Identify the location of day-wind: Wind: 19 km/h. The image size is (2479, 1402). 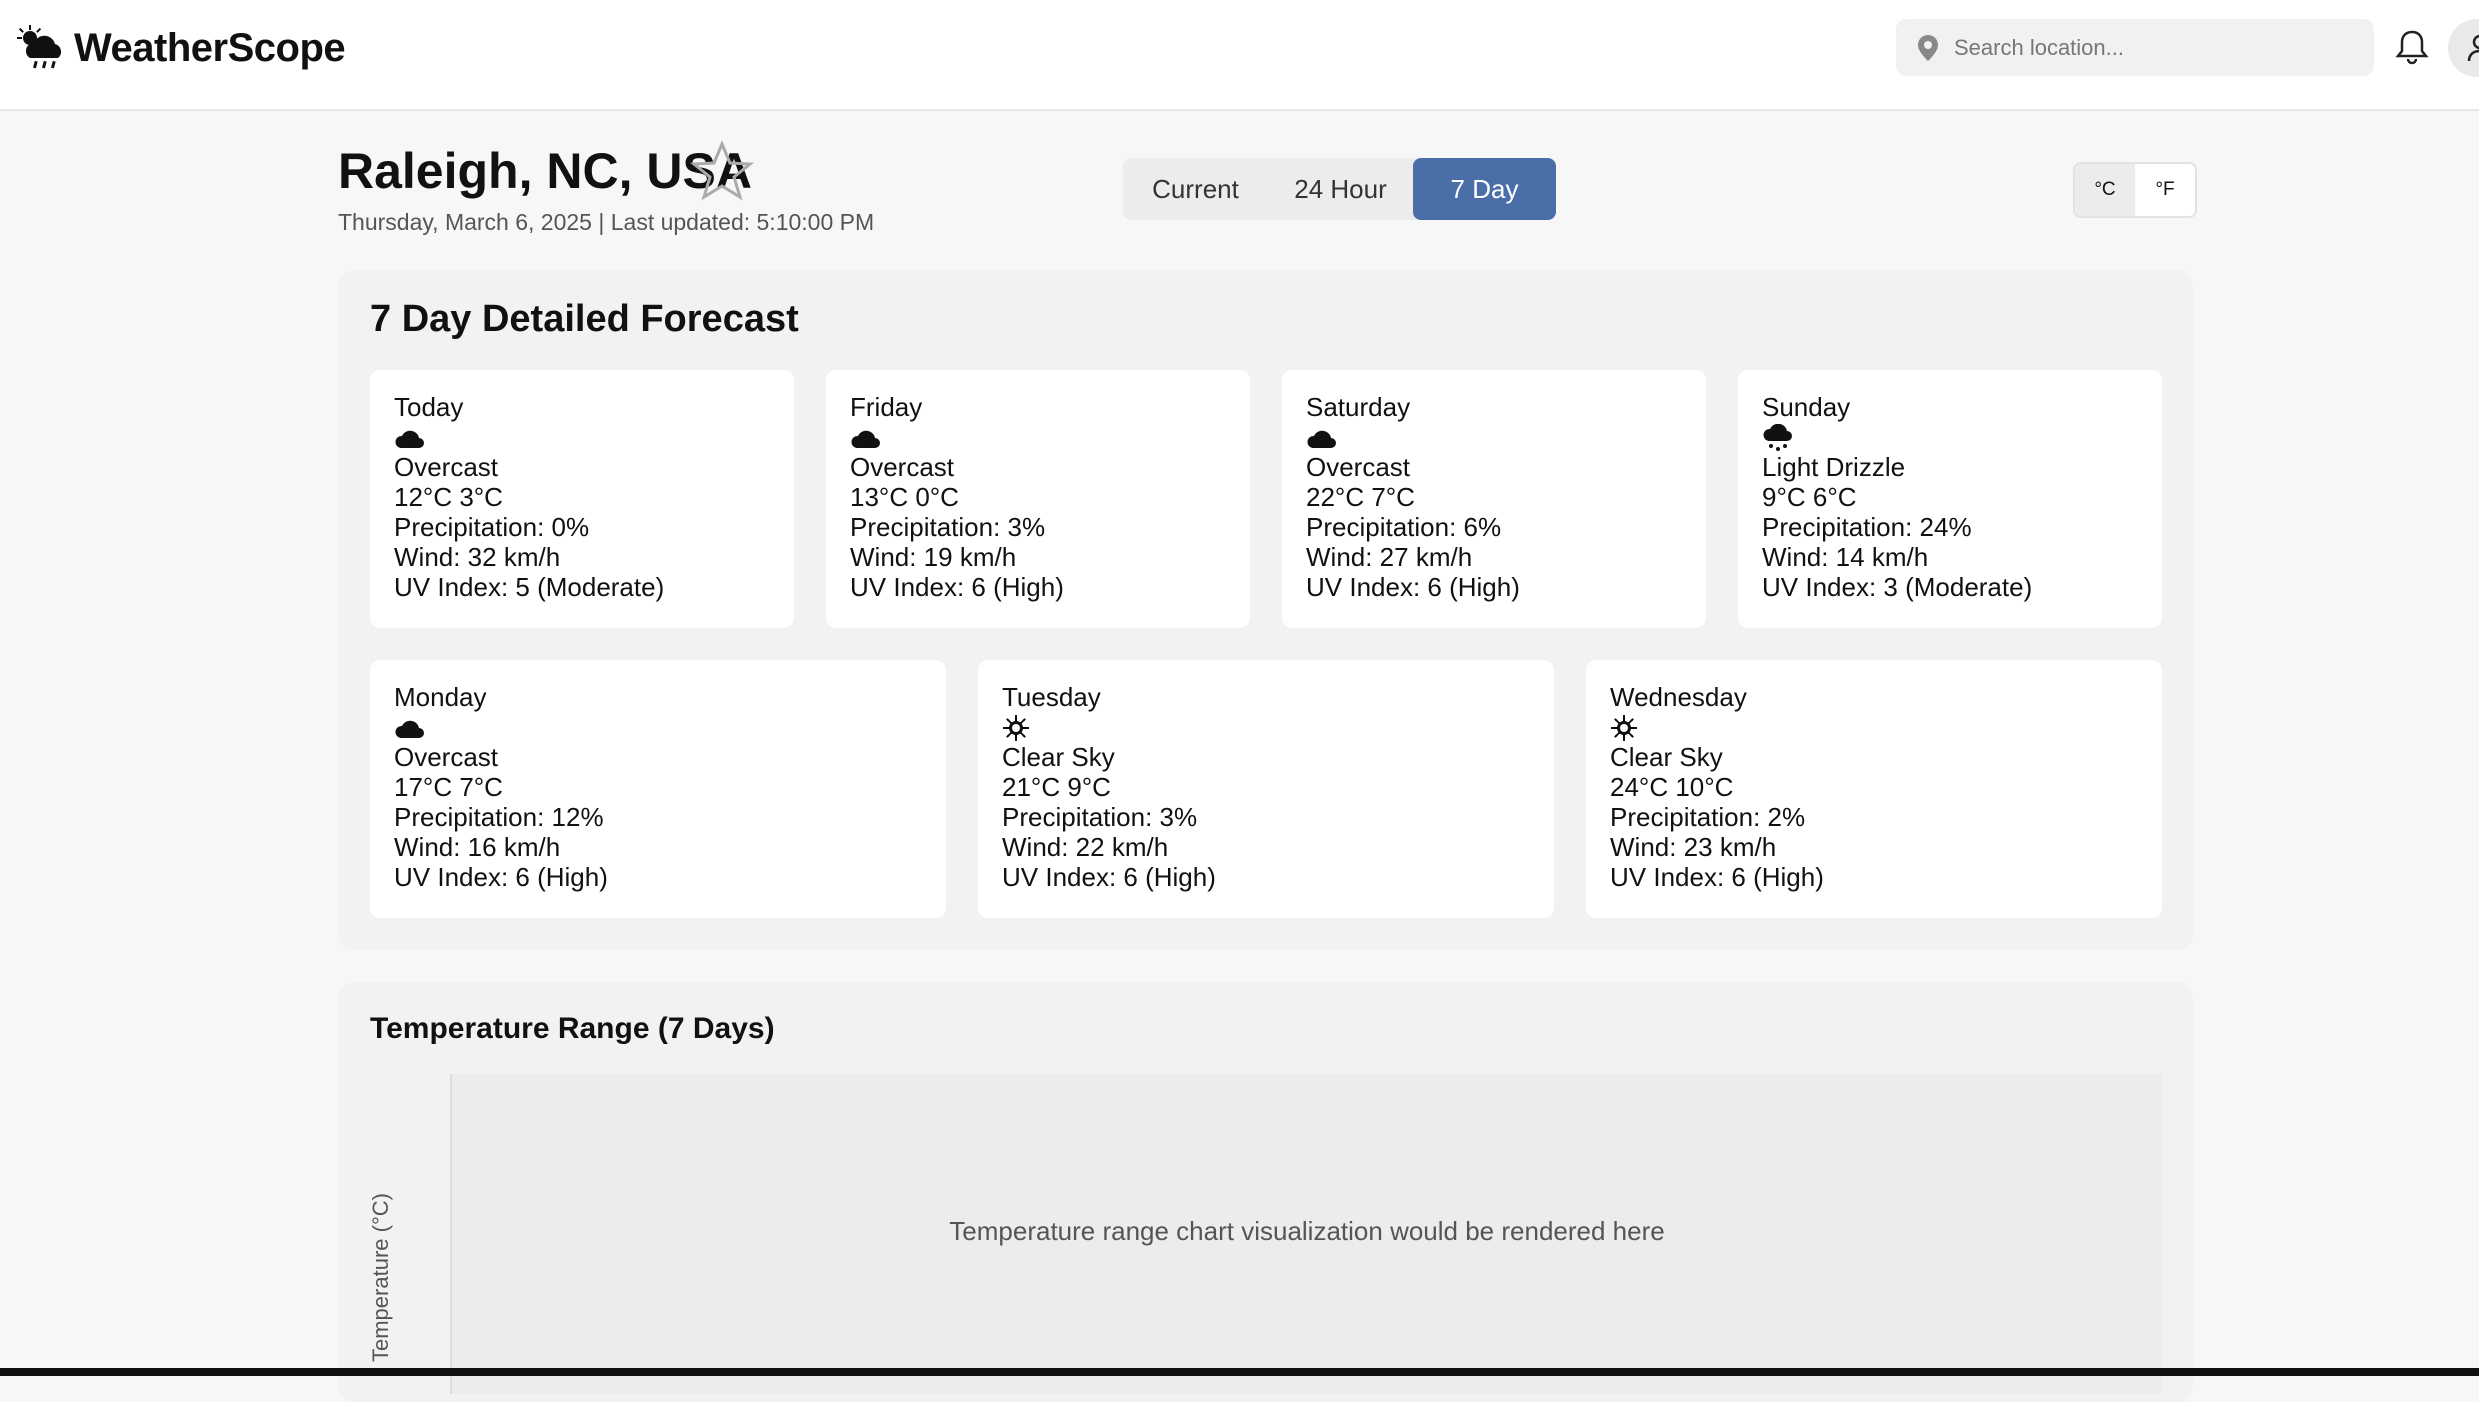
(933, 557).